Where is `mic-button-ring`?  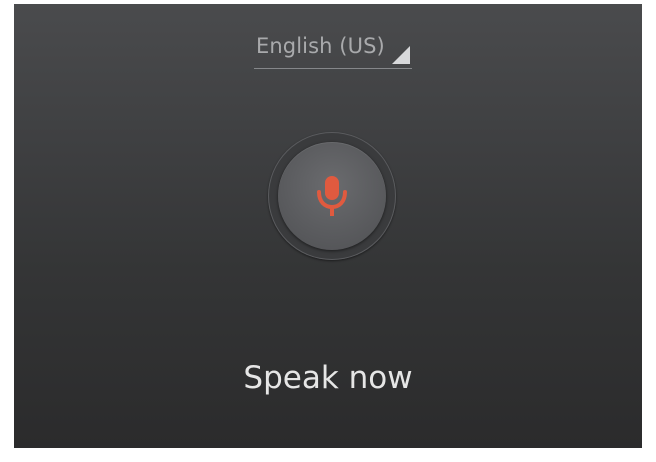 mic-button-ring is located at coordinates (332, 196).